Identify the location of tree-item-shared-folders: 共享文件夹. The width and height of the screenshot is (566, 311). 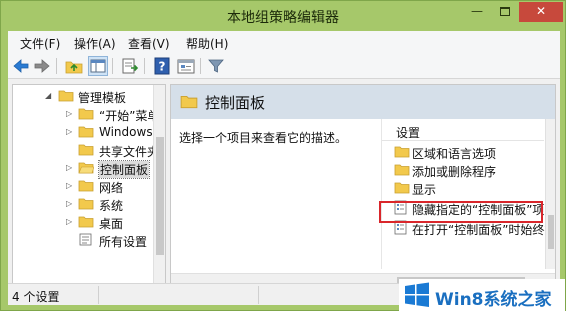
(86, 150).